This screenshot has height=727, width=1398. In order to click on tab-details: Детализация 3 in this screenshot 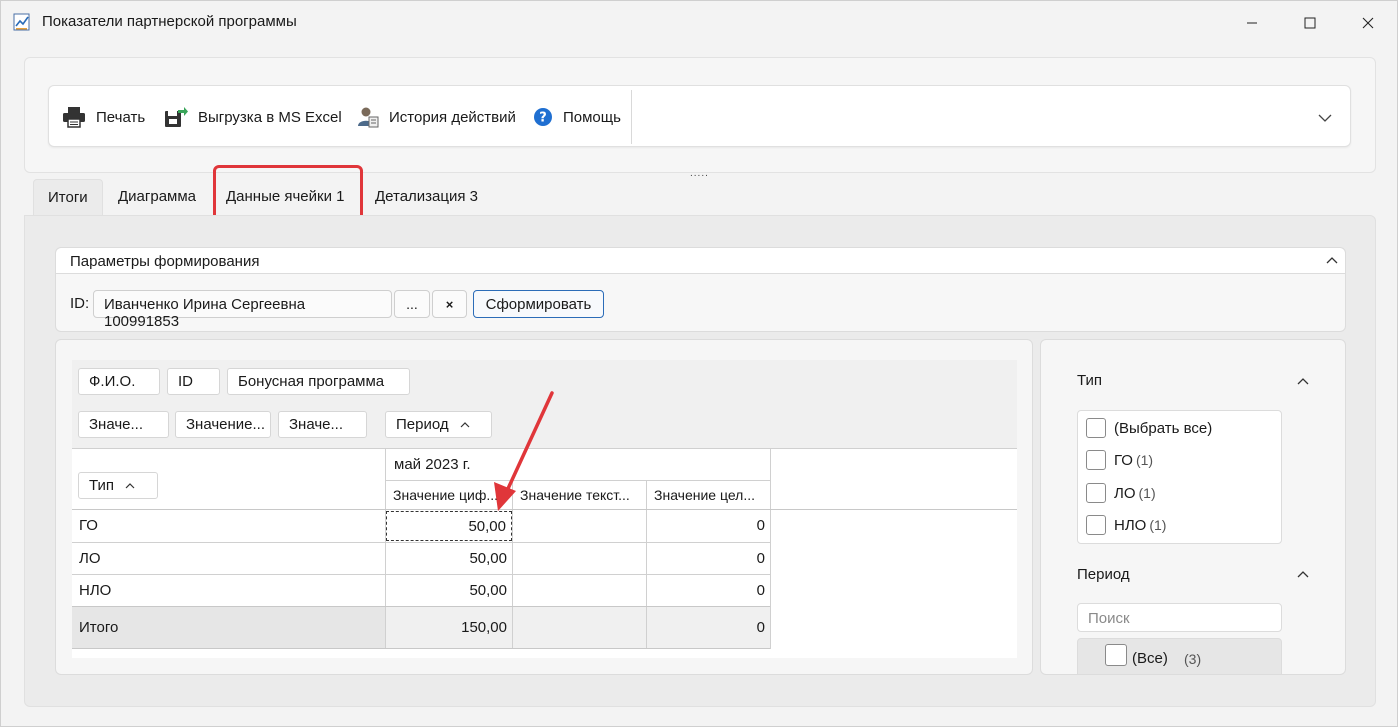, I will do `click(426, 197)`.